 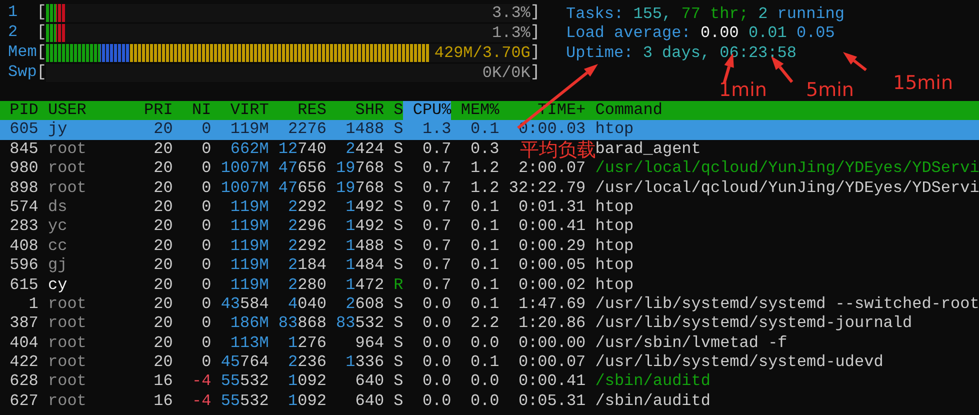 I want to click on column-header: Command, so click(x=787, y=110).